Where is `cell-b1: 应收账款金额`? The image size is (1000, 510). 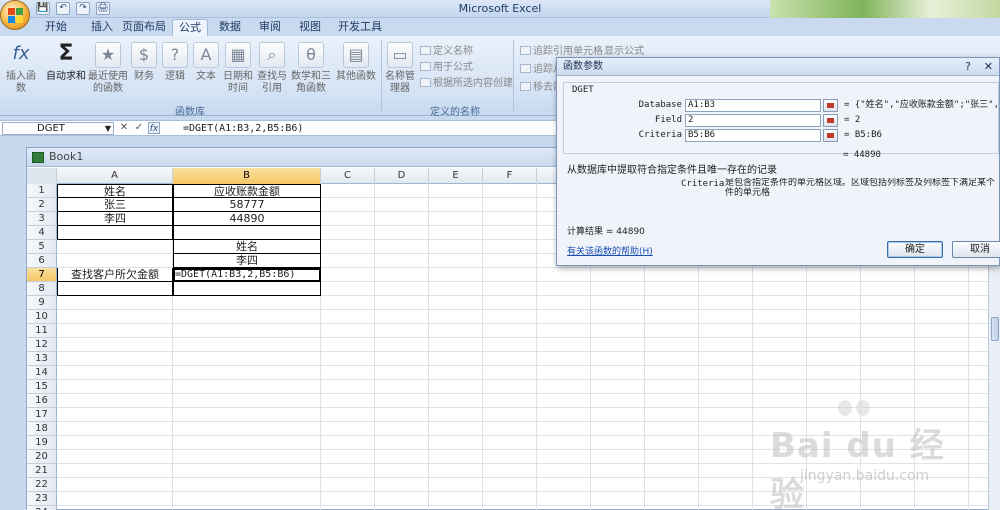
cell-b1: 应收账款金额 is located at coordinates (247, 191).